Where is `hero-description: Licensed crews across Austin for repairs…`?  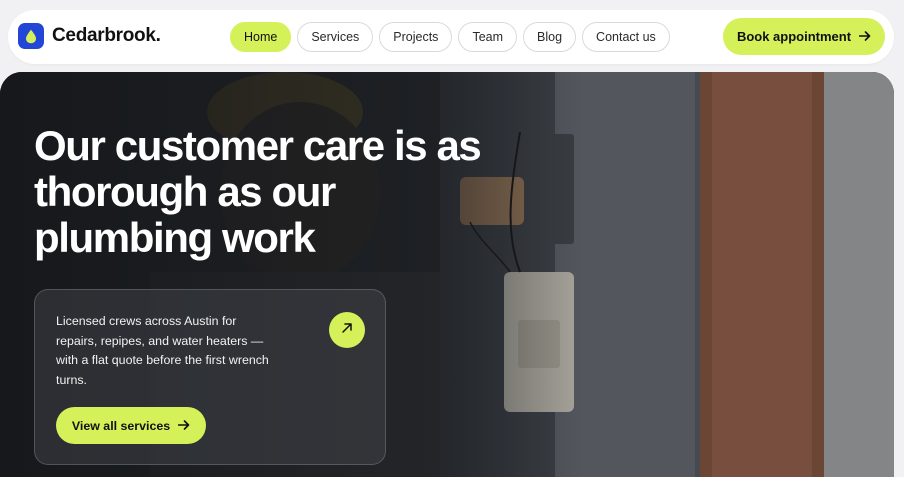
hero-description: Licensed crews across Austin for repairs… is located at coordinates (162, 350).